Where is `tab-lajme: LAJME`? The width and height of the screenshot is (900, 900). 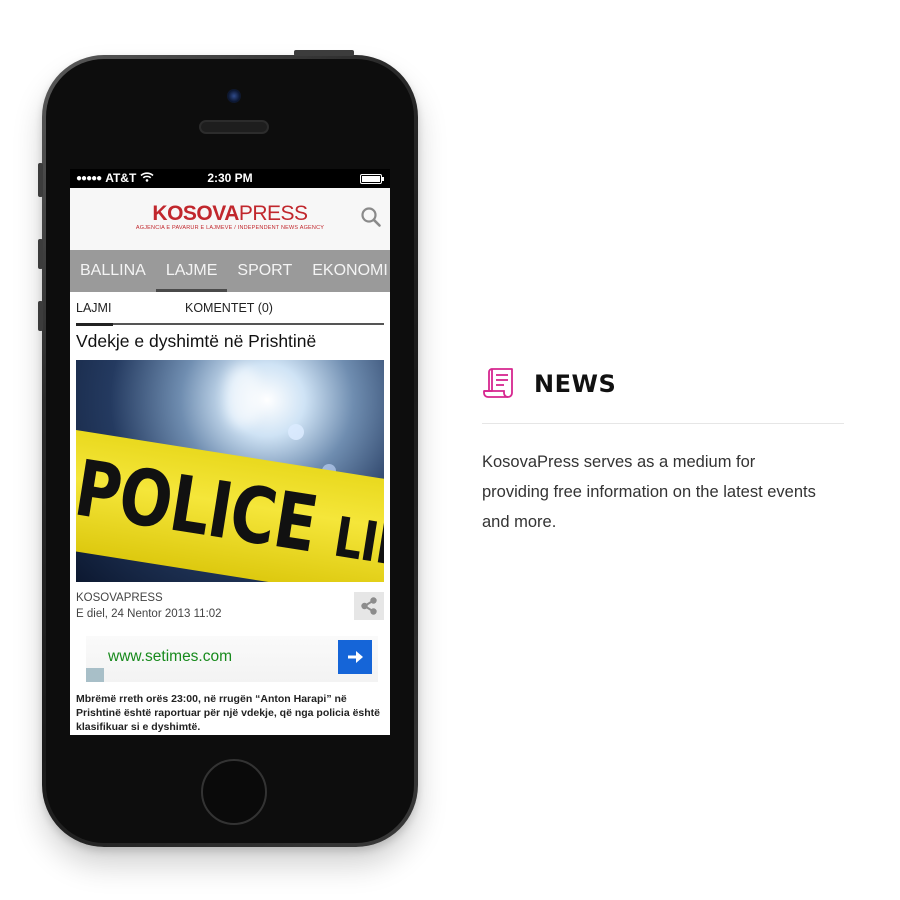
tab-lajme: LAJME is located at coordinates (191, 271).